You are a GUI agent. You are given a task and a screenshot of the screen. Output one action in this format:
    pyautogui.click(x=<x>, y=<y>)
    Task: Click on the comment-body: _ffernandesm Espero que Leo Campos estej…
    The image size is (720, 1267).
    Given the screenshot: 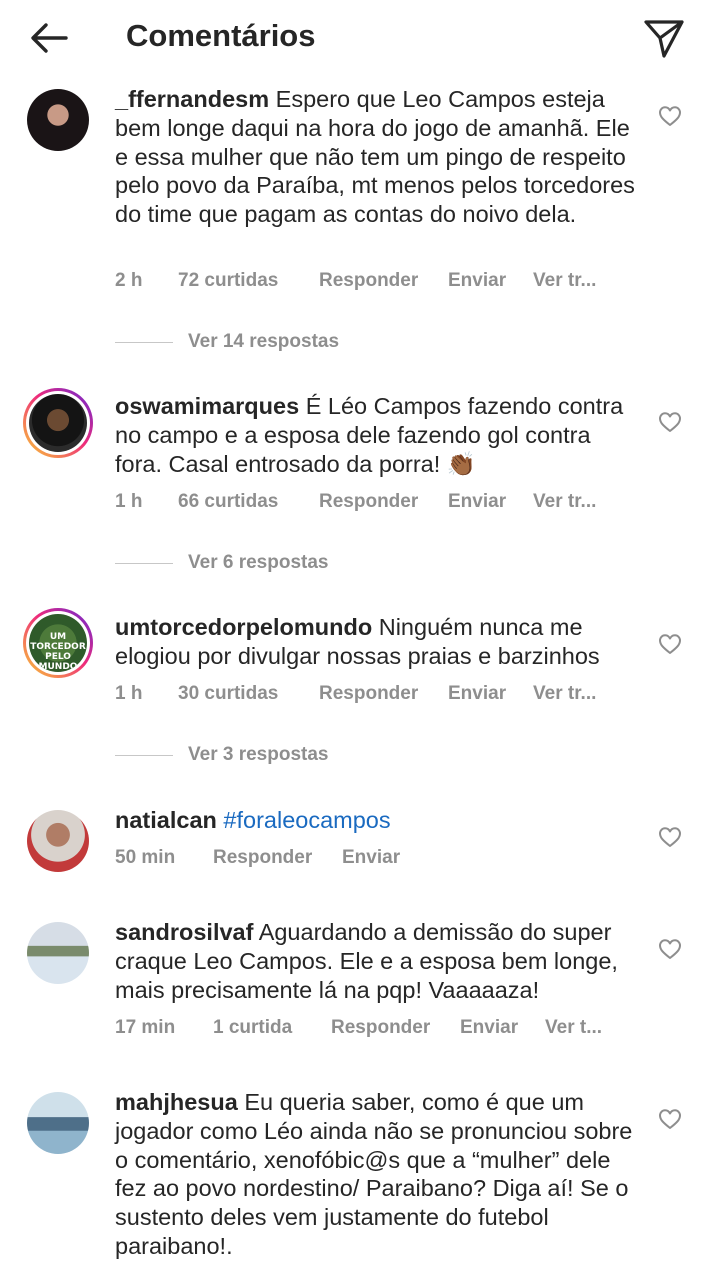 What is the action you would take?
    pyautogui.click(x=375, y=157)
    